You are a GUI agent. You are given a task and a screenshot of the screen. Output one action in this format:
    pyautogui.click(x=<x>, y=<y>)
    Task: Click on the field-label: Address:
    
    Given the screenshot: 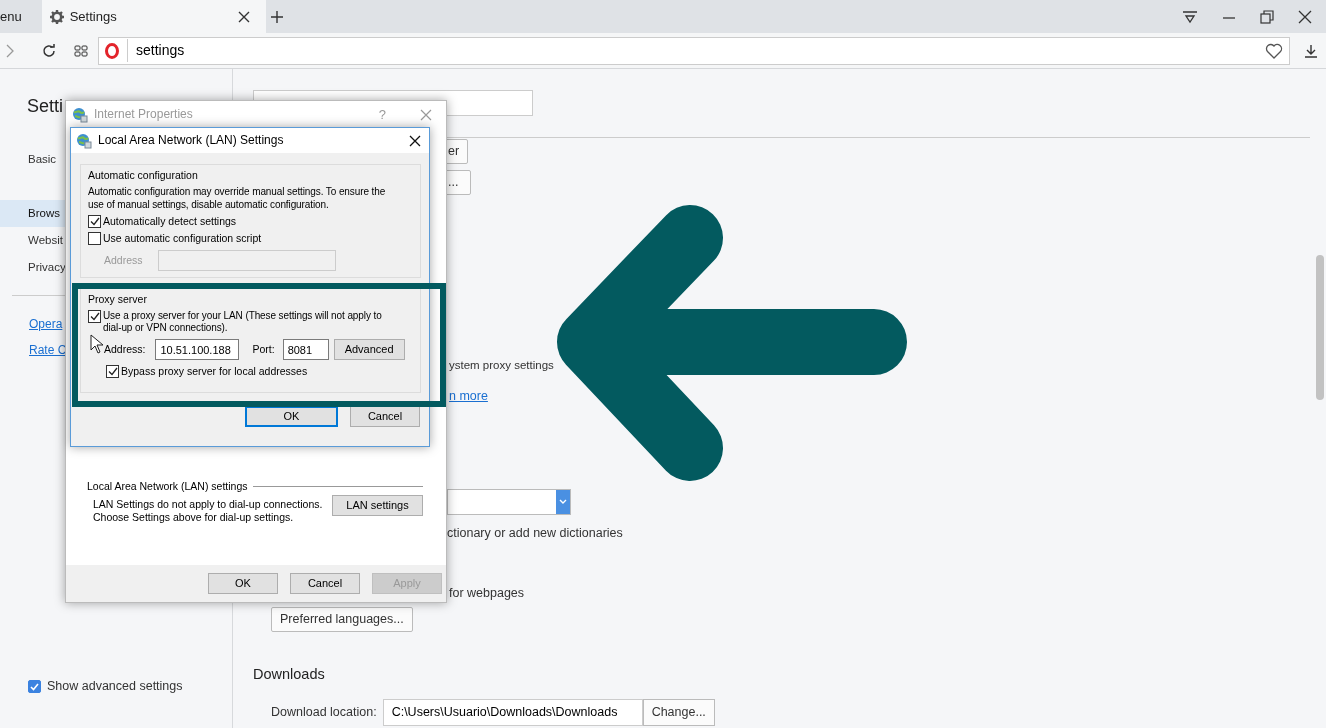 What is the action you would take?
    pyautogui.click(x=125, y=349)
    